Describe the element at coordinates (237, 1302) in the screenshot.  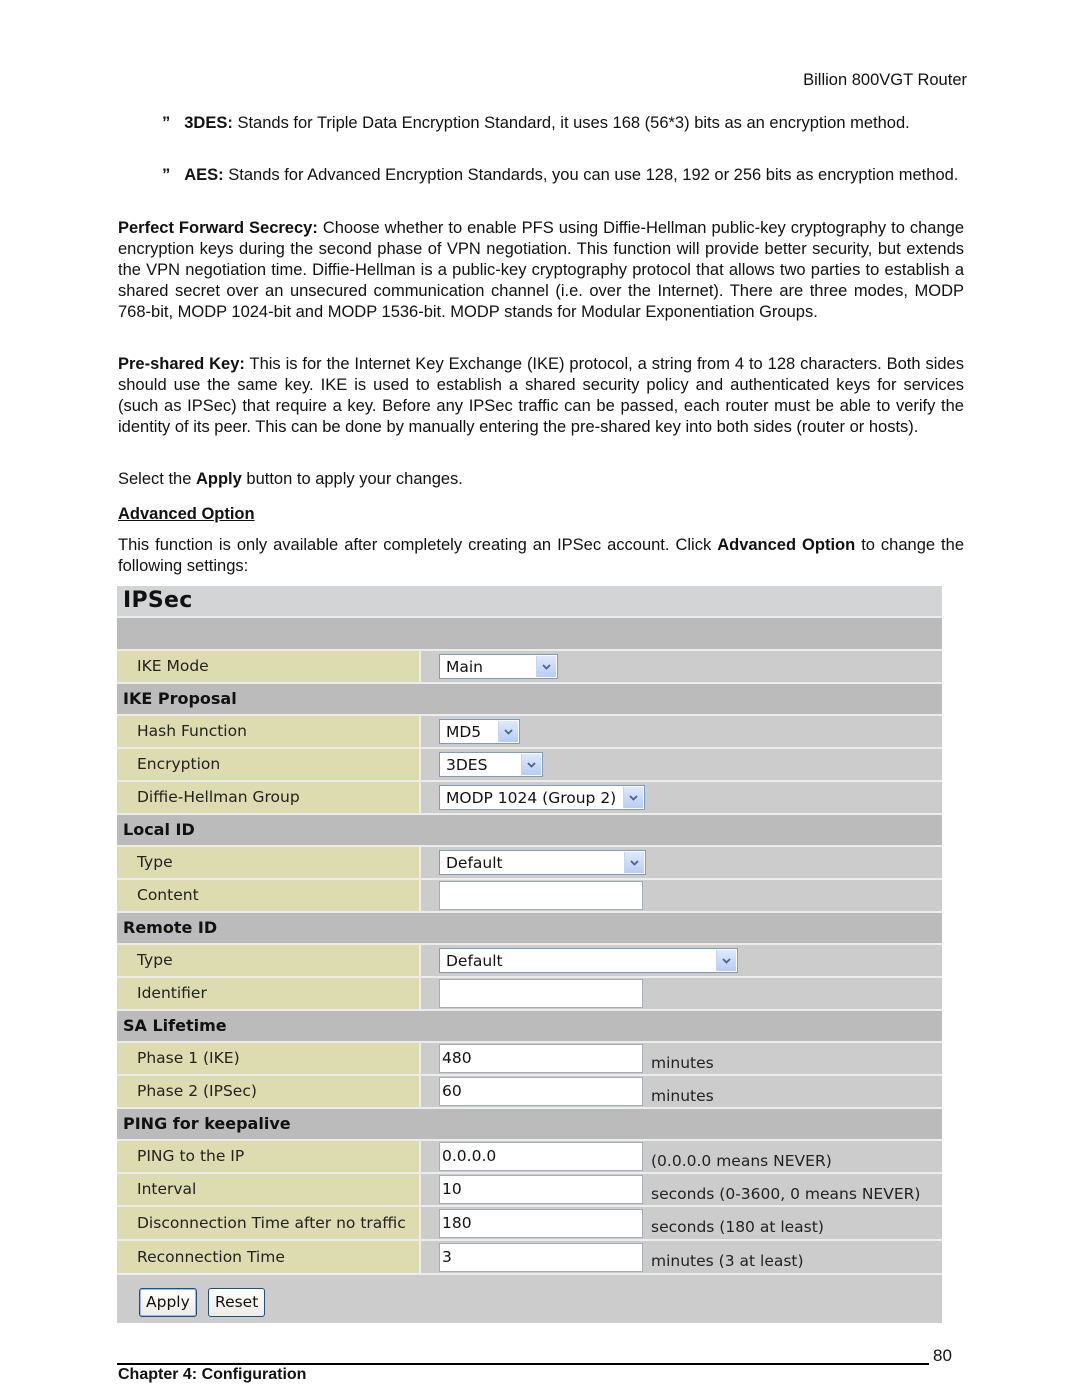
I see `reset-button: Reset` at that location.